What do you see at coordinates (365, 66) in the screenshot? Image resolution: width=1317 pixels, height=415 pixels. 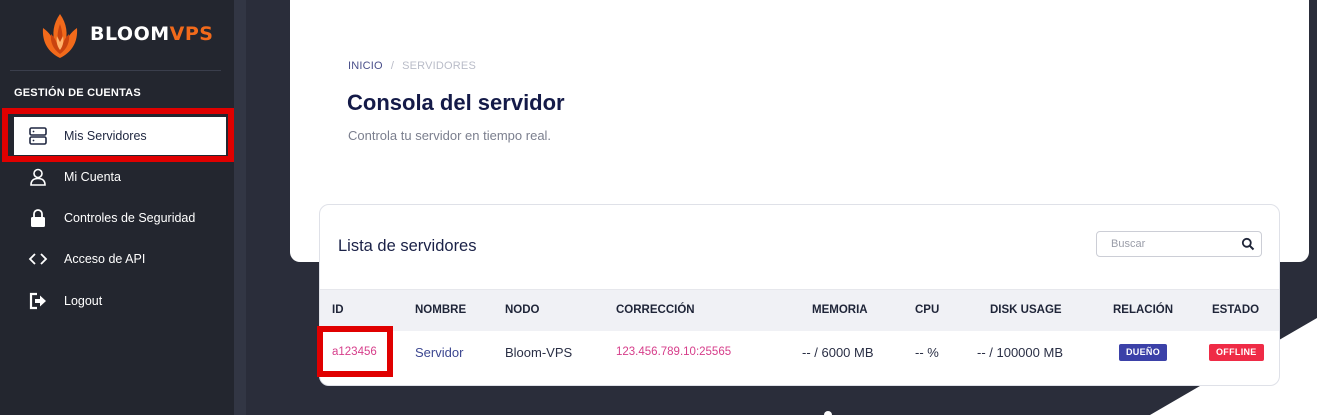 I see `breadcrumb-home-link: INICIO` at bounding box center [365, 66].